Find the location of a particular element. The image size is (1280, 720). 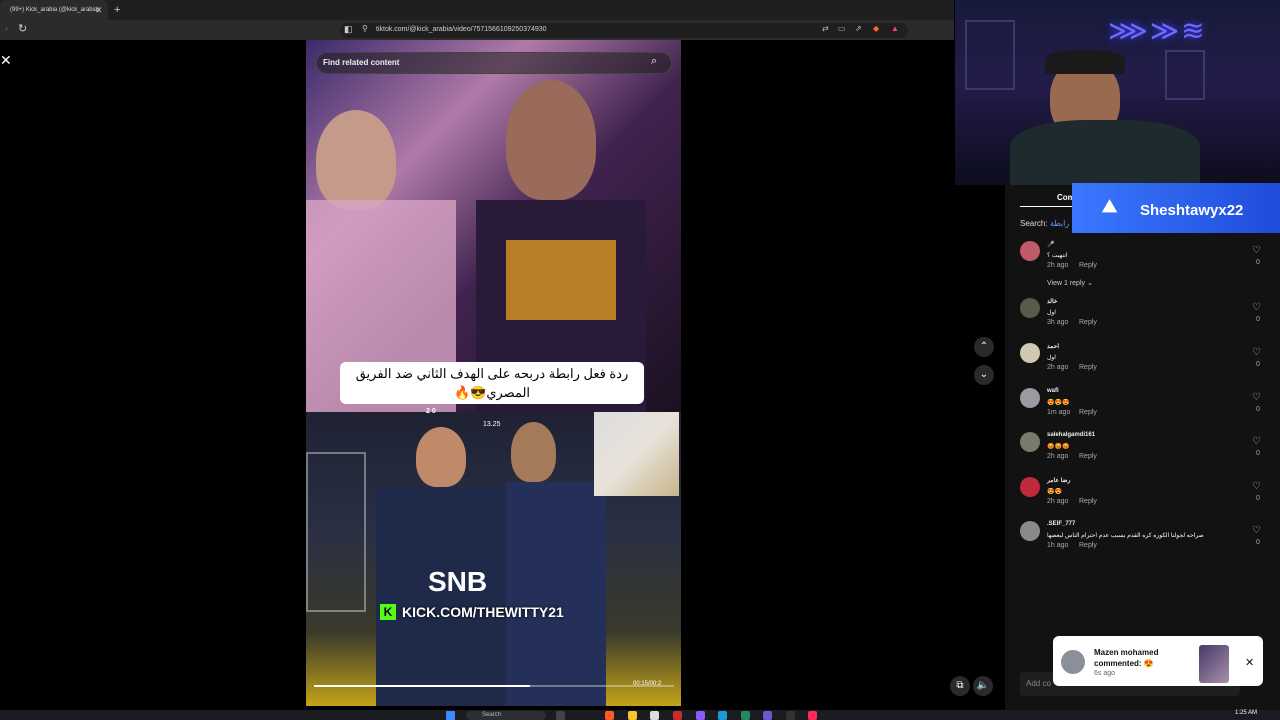

screen-icon: ▭ is located at coordinates (842, 28).